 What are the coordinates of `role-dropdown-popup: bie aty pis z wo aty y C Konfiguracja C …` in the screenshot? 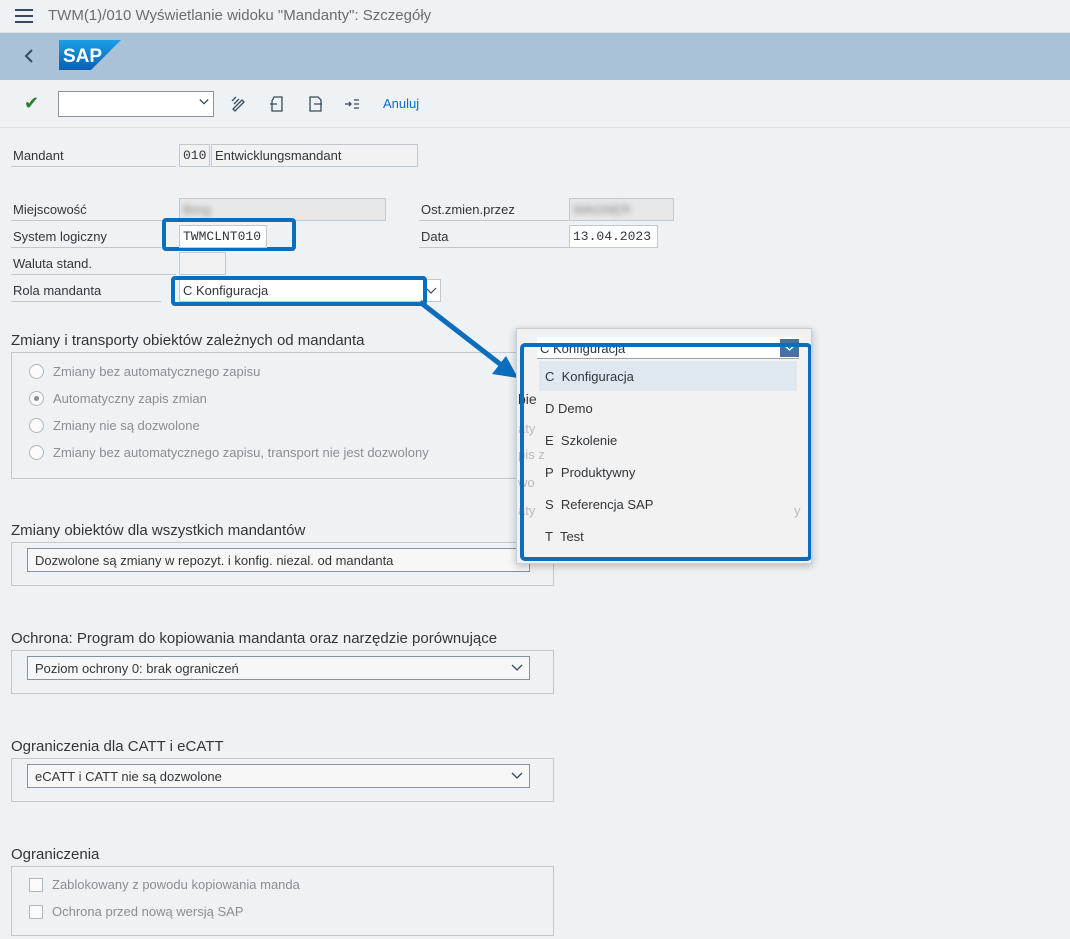 It's located at (664, 446).